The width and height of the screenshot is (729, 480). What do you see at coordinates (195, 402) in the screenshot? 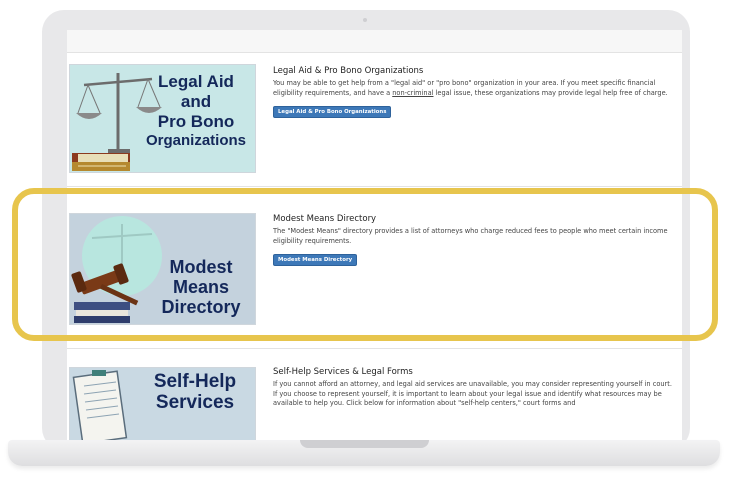
I see `thumb-line: Services` at bounding box center [195, 402].